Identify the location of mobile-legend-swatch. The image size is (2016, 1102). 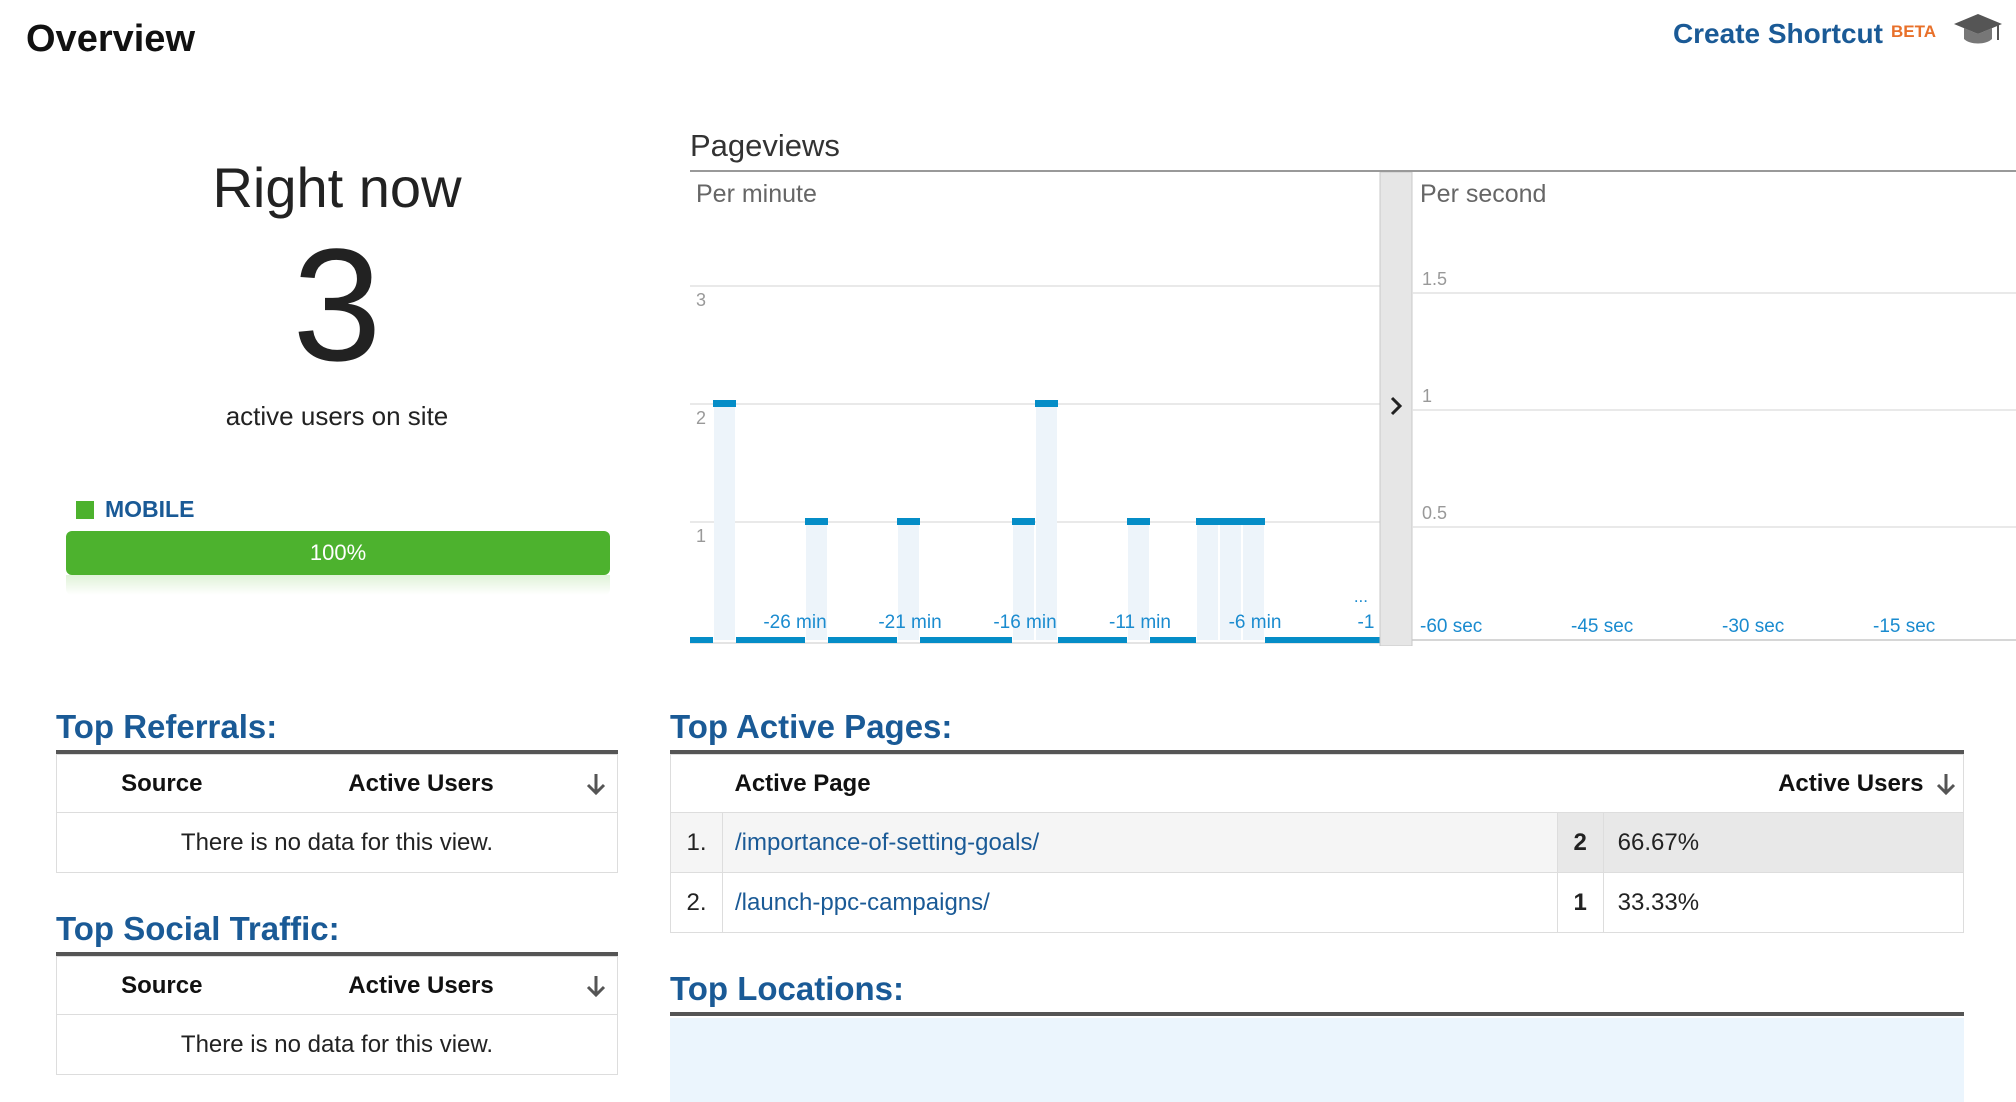
(85, 509).